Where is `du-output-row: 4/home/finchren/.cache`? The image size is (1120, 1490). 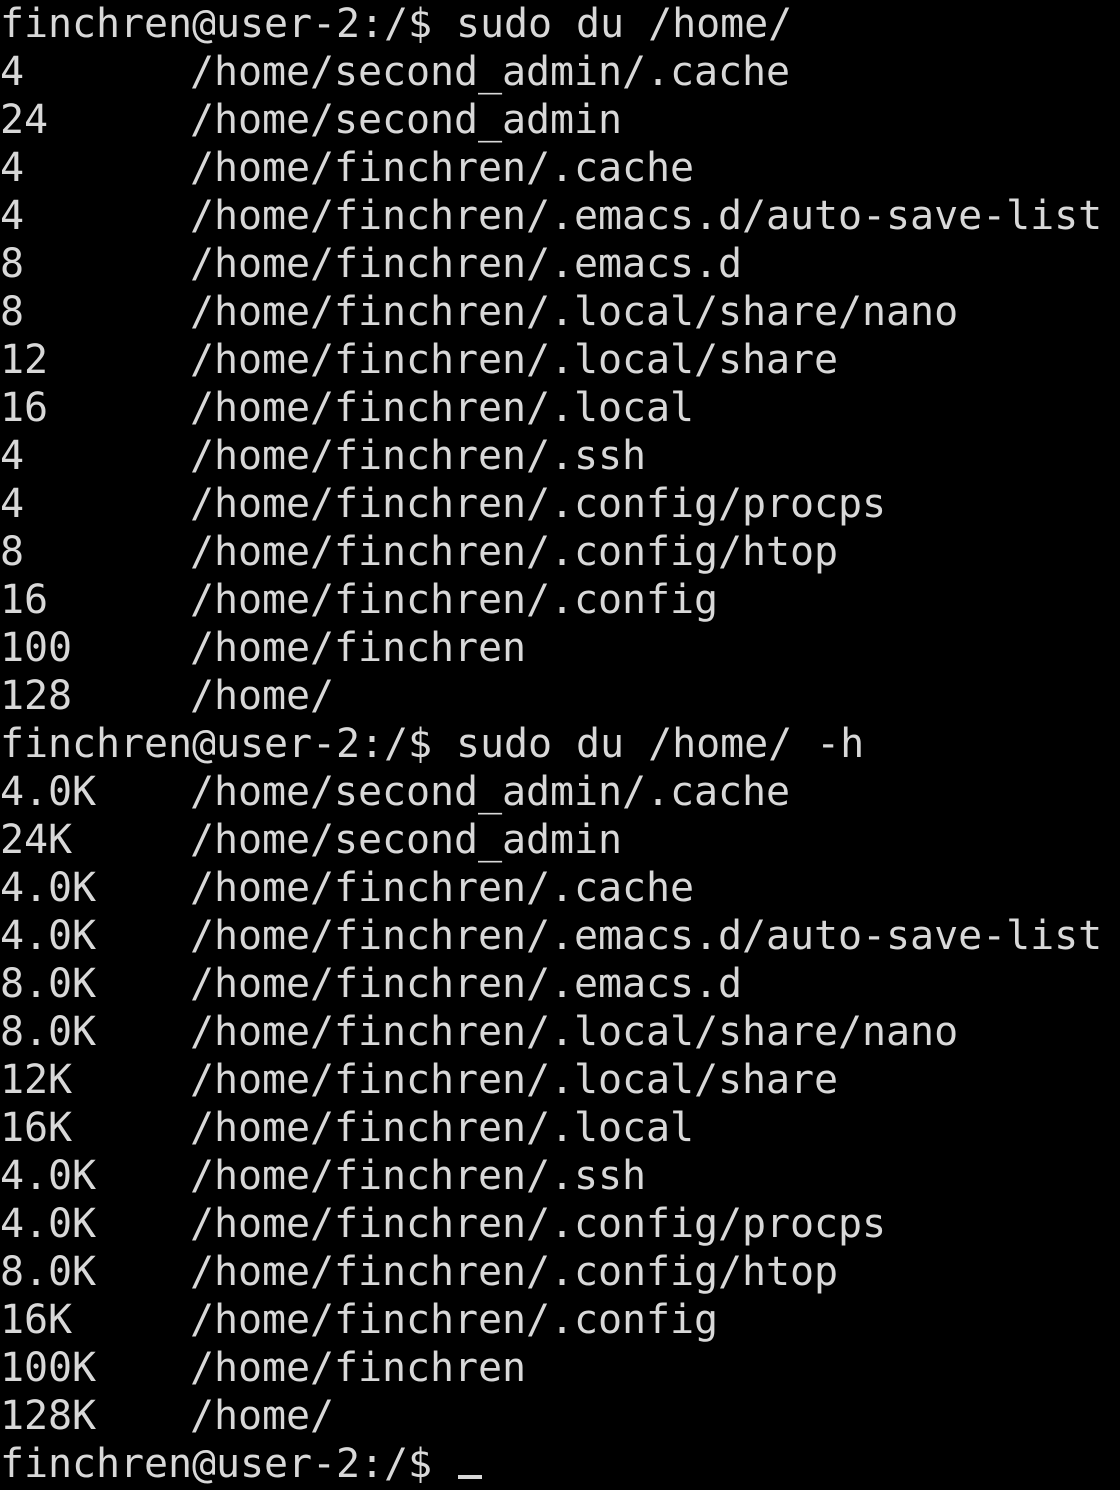
du-output-row: 4/home/finchren/.cache is located at coordinates (560, 168).